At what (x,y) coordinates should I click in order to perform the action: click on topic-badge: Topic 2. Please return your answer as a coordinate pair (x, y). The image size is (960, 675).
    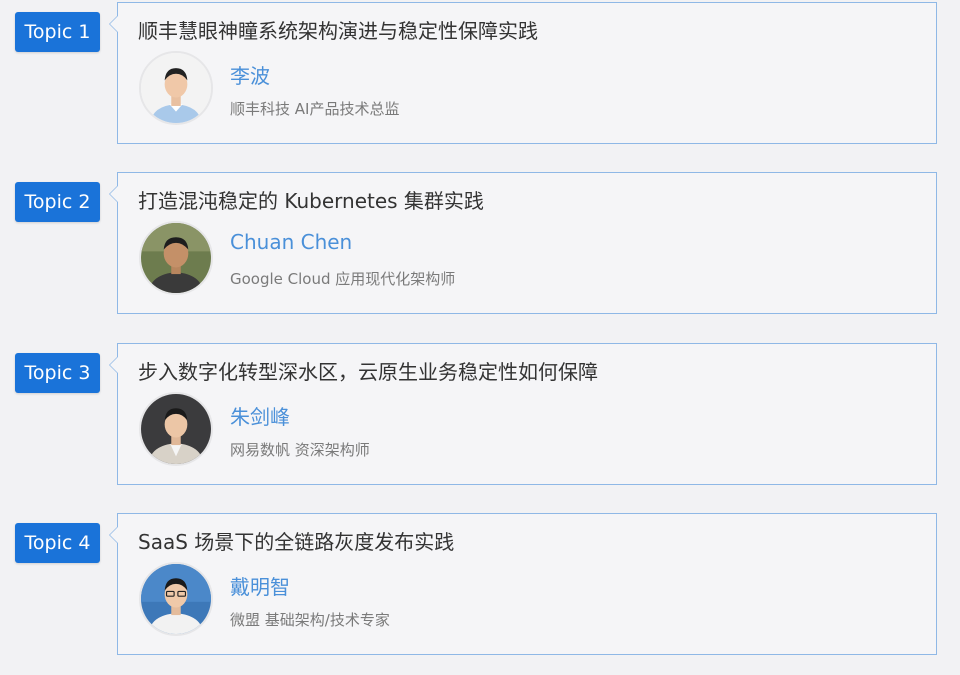
    Looking at the image, I should click on (57, 202).